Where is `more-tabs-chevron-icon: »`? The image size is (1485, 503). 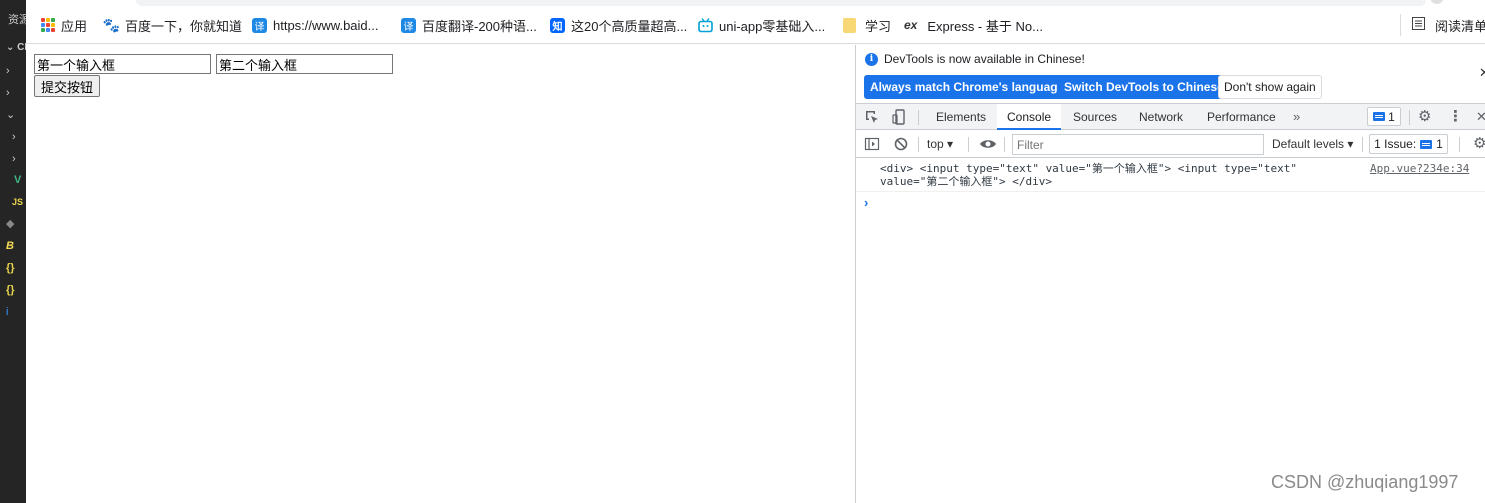 more-tabs-chevron-icon: » is located at coordinates (1296, 116).